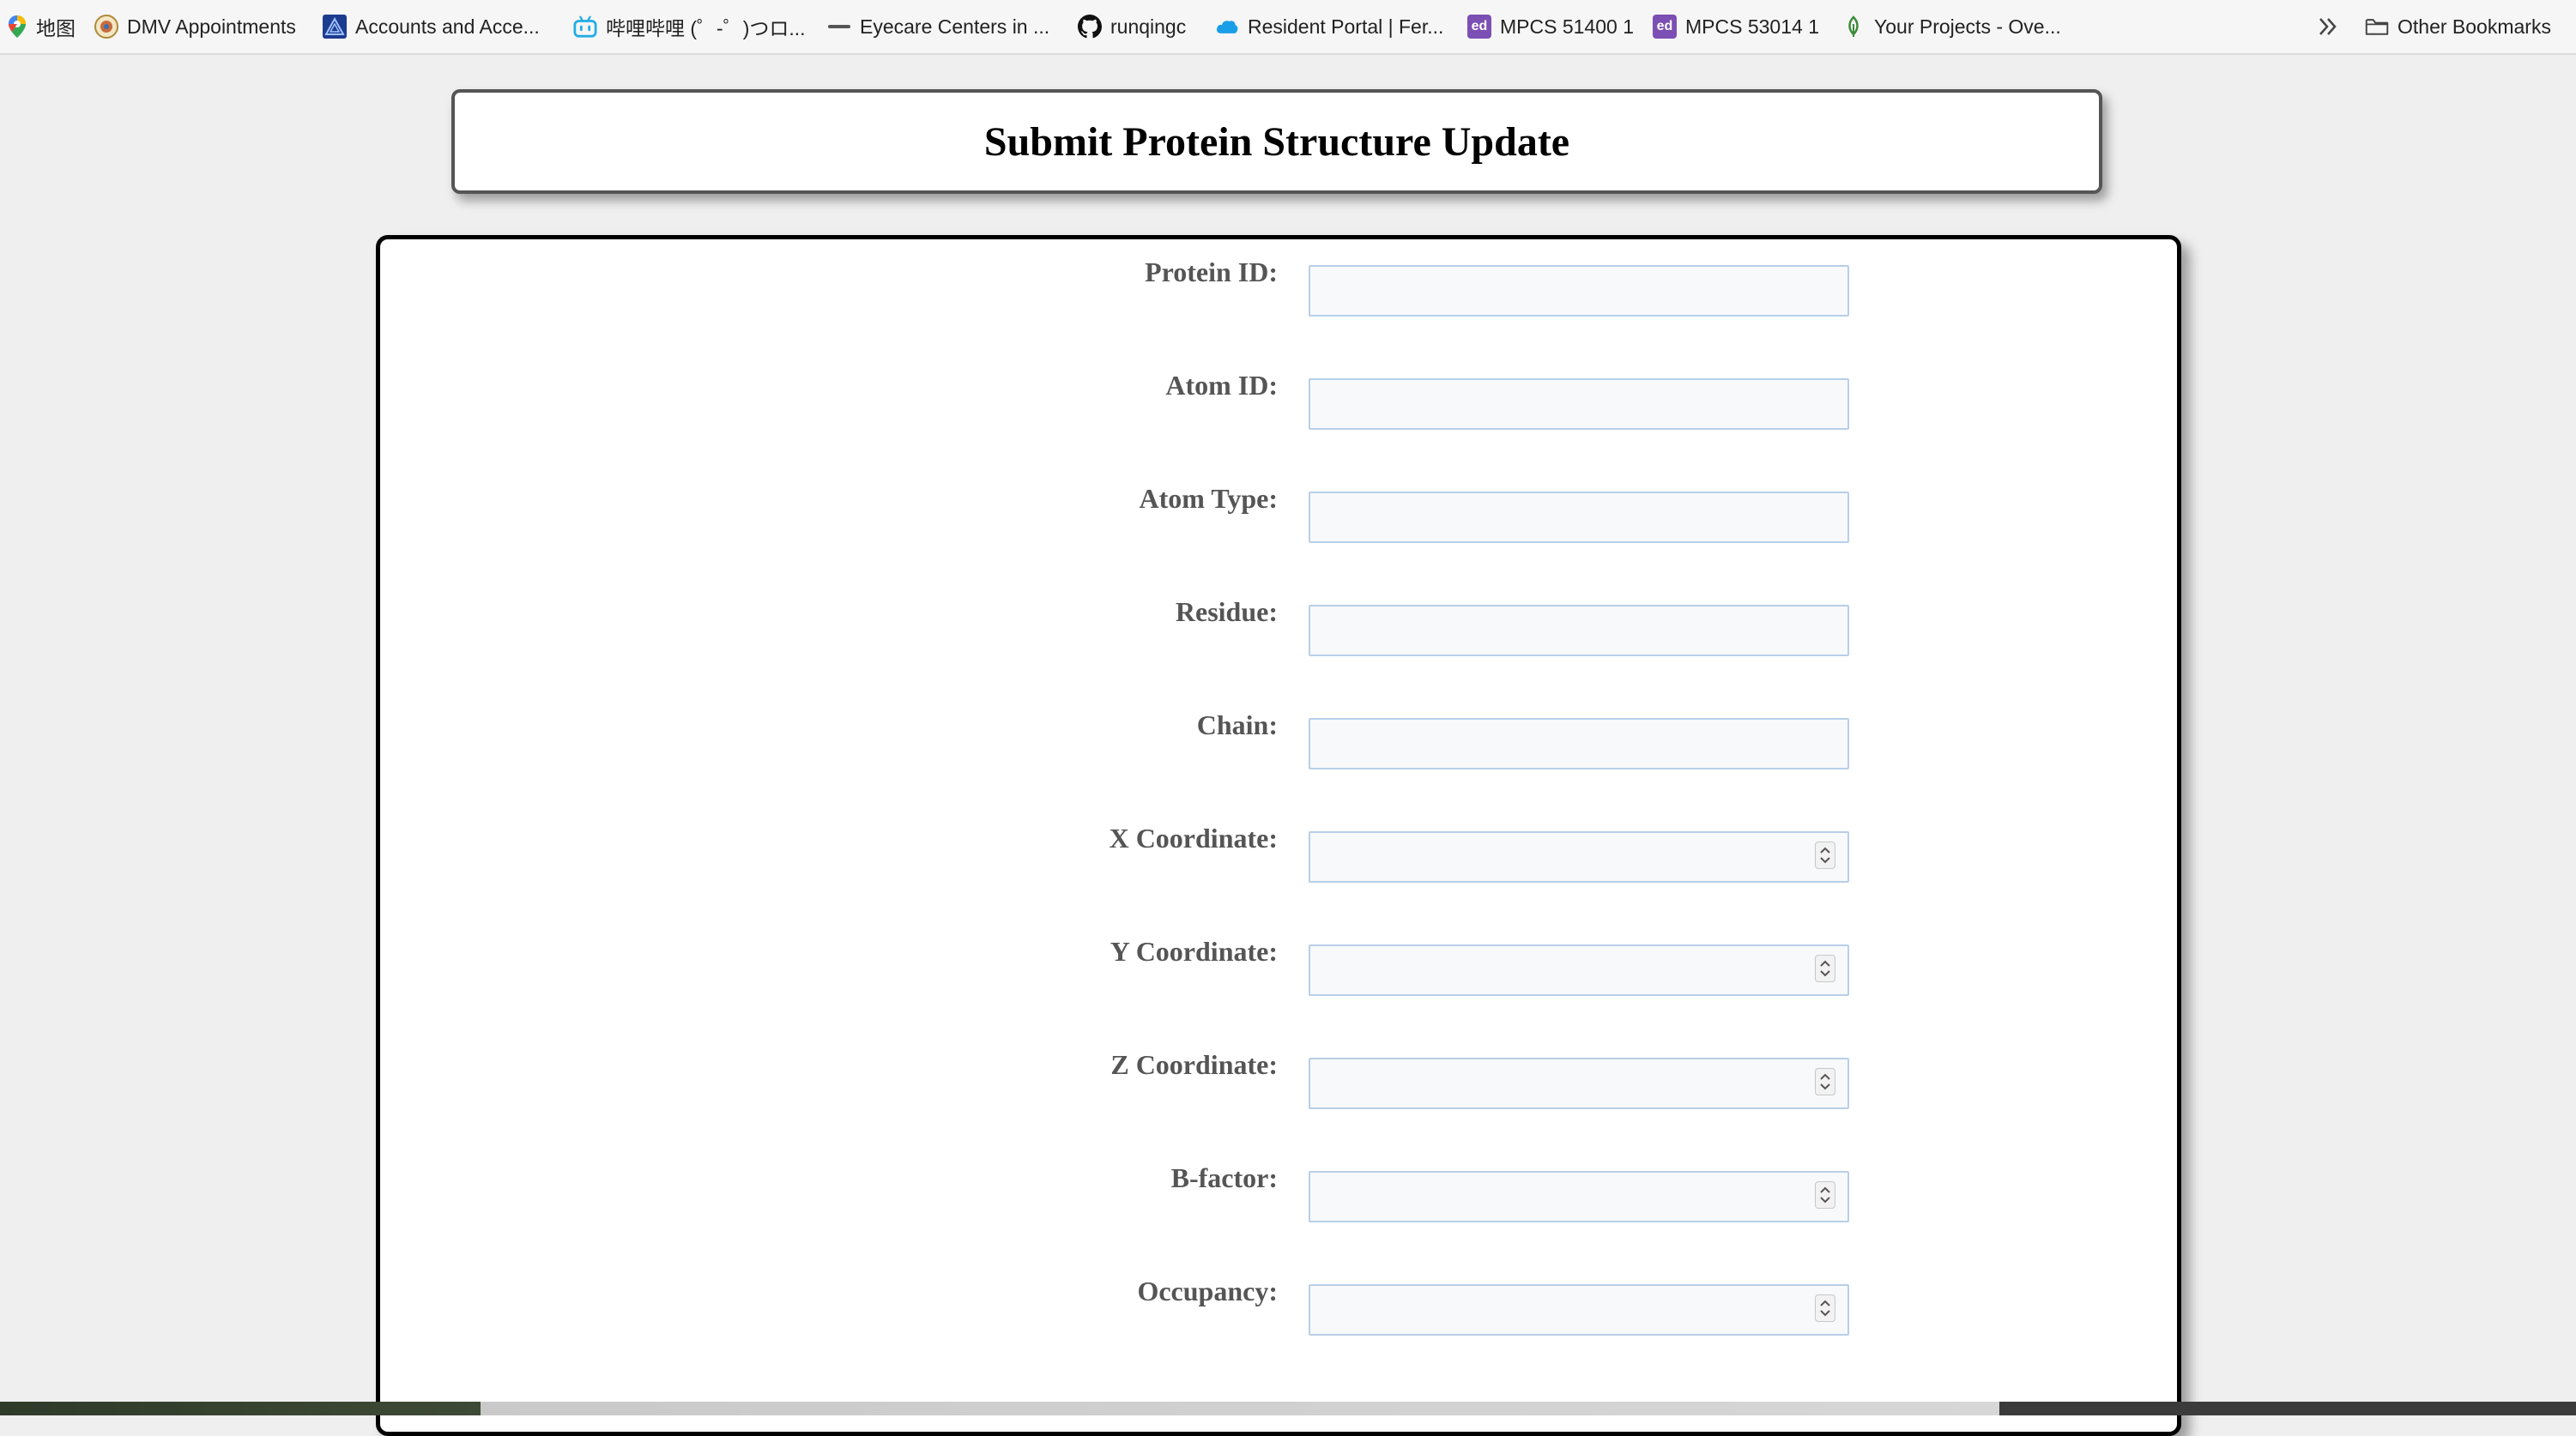 Image resolution: width=2576 pixels, height=1436 pixels. I want to click on residue-row: Residue:, so click(1278, 626).